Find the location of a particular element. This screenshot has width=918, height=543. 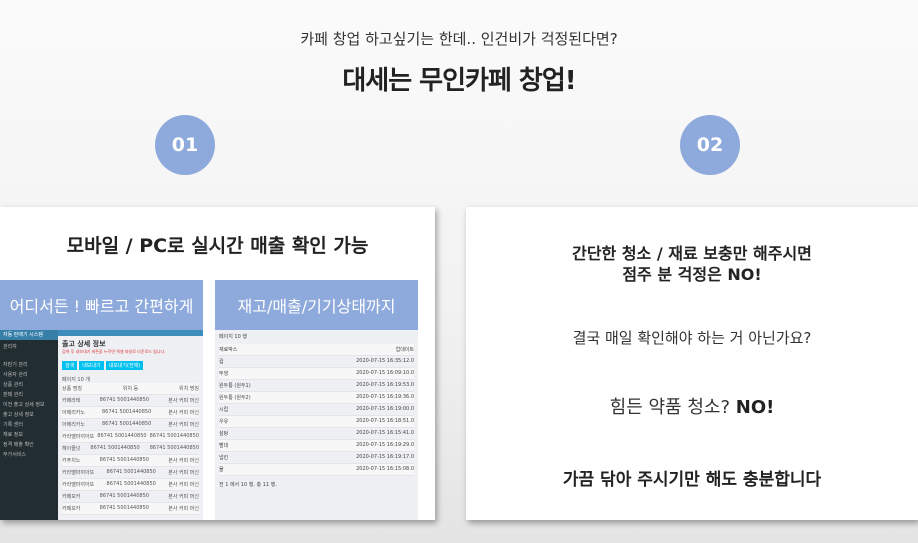

table-row: 카페라테 86741 5001440850 본사 커피 머신 is located at coordinates (130, 401).